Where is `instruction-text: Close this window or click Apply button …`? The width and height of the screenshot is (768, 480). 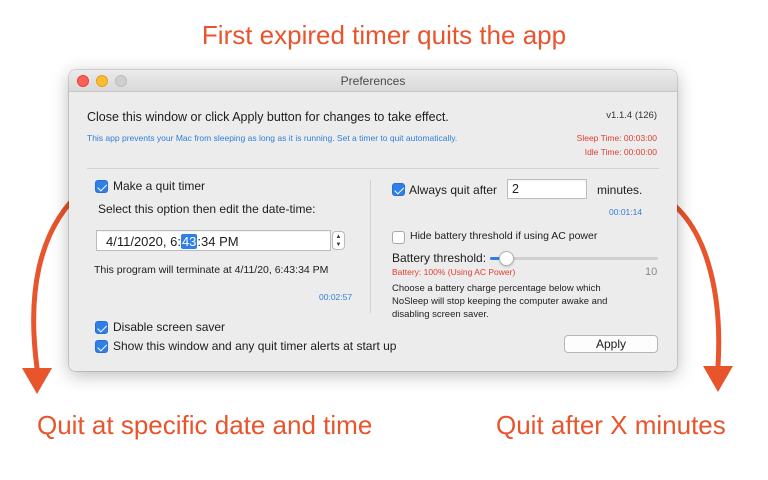 instruction-text: Close this window or click Apply button … is located at coordinates (268, 117).